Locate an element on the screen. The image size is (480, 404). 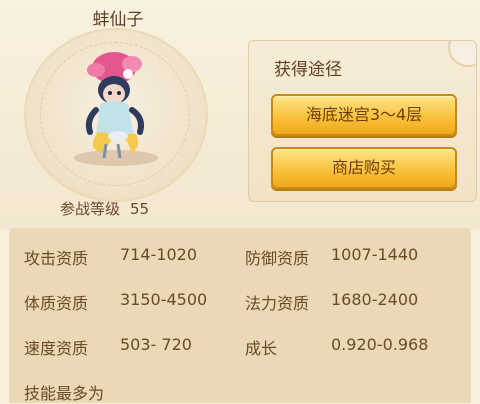
stat-physique-value: 3150-4500 is located at coordinates (164, 299).